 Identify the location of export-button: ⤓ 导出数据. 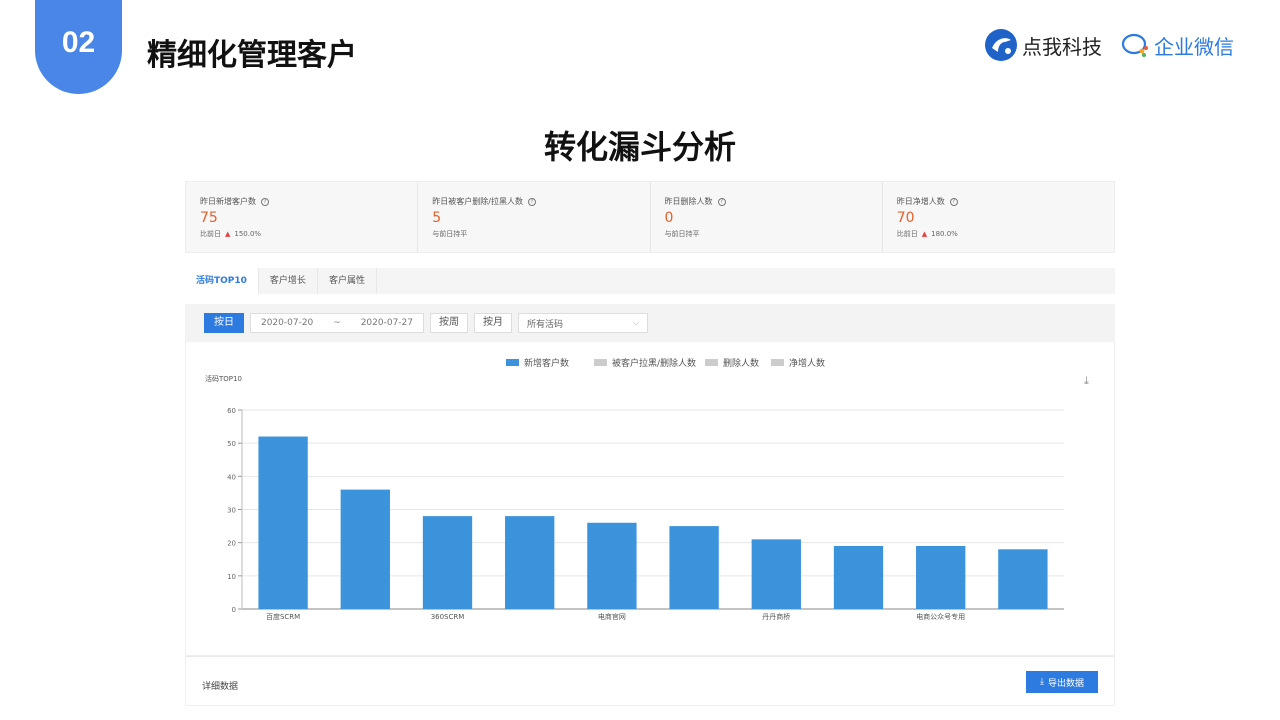
(1062, 682).